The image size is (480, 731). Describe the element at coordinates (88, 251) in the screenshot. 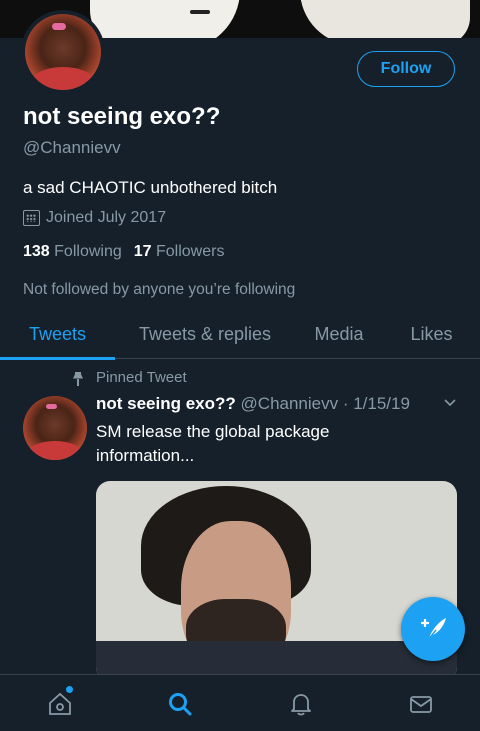

I see `following-label: Following` at that location.